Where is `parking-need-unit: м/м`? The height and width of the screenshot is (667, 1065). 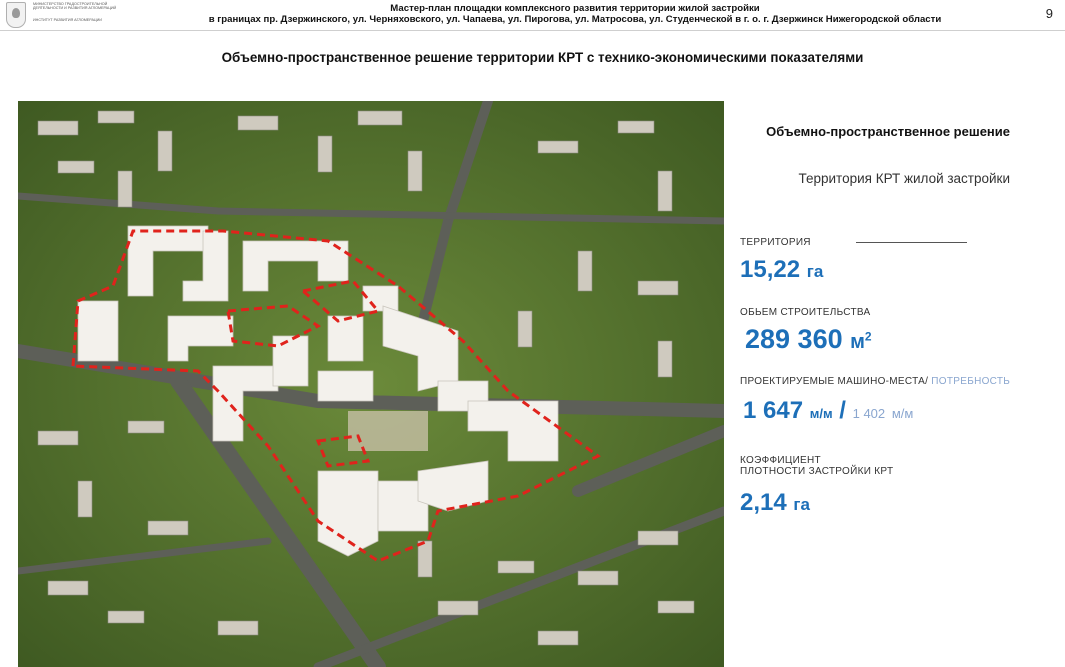 parking-need-unit: м/м is located at coordinates (902, 413).